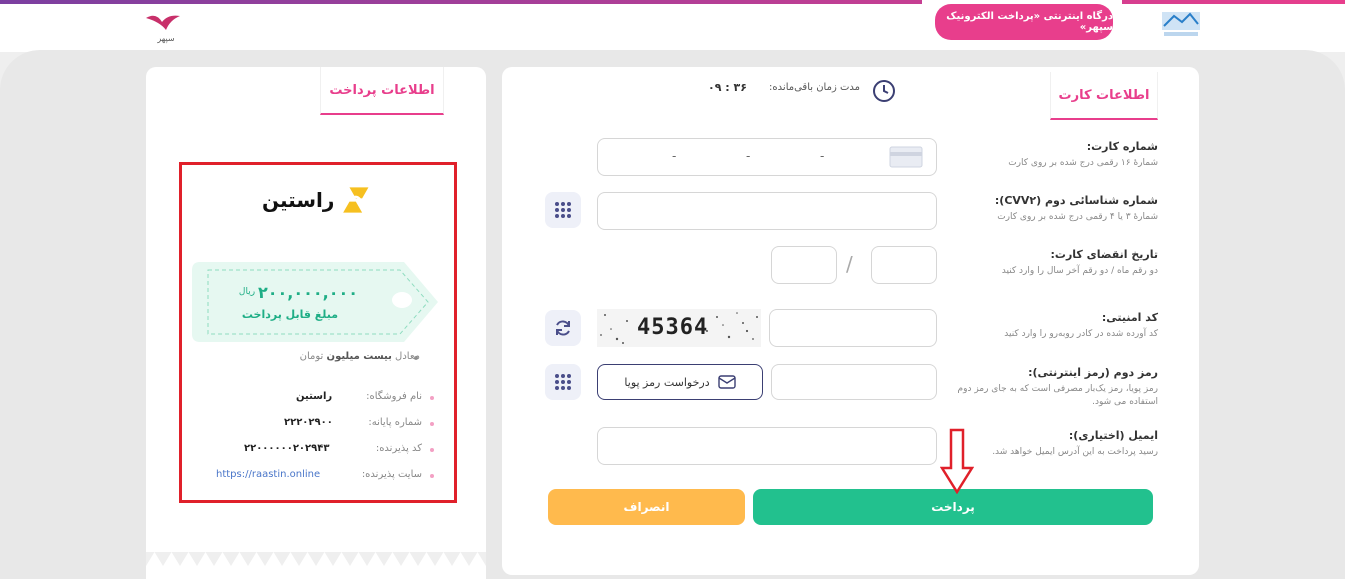 The height and width of the screenshot is (579, 1345). Describe the element at coordinates (1129, 317) in the screenshot. I see `captcha-label: کد امنیتی:` at that location.